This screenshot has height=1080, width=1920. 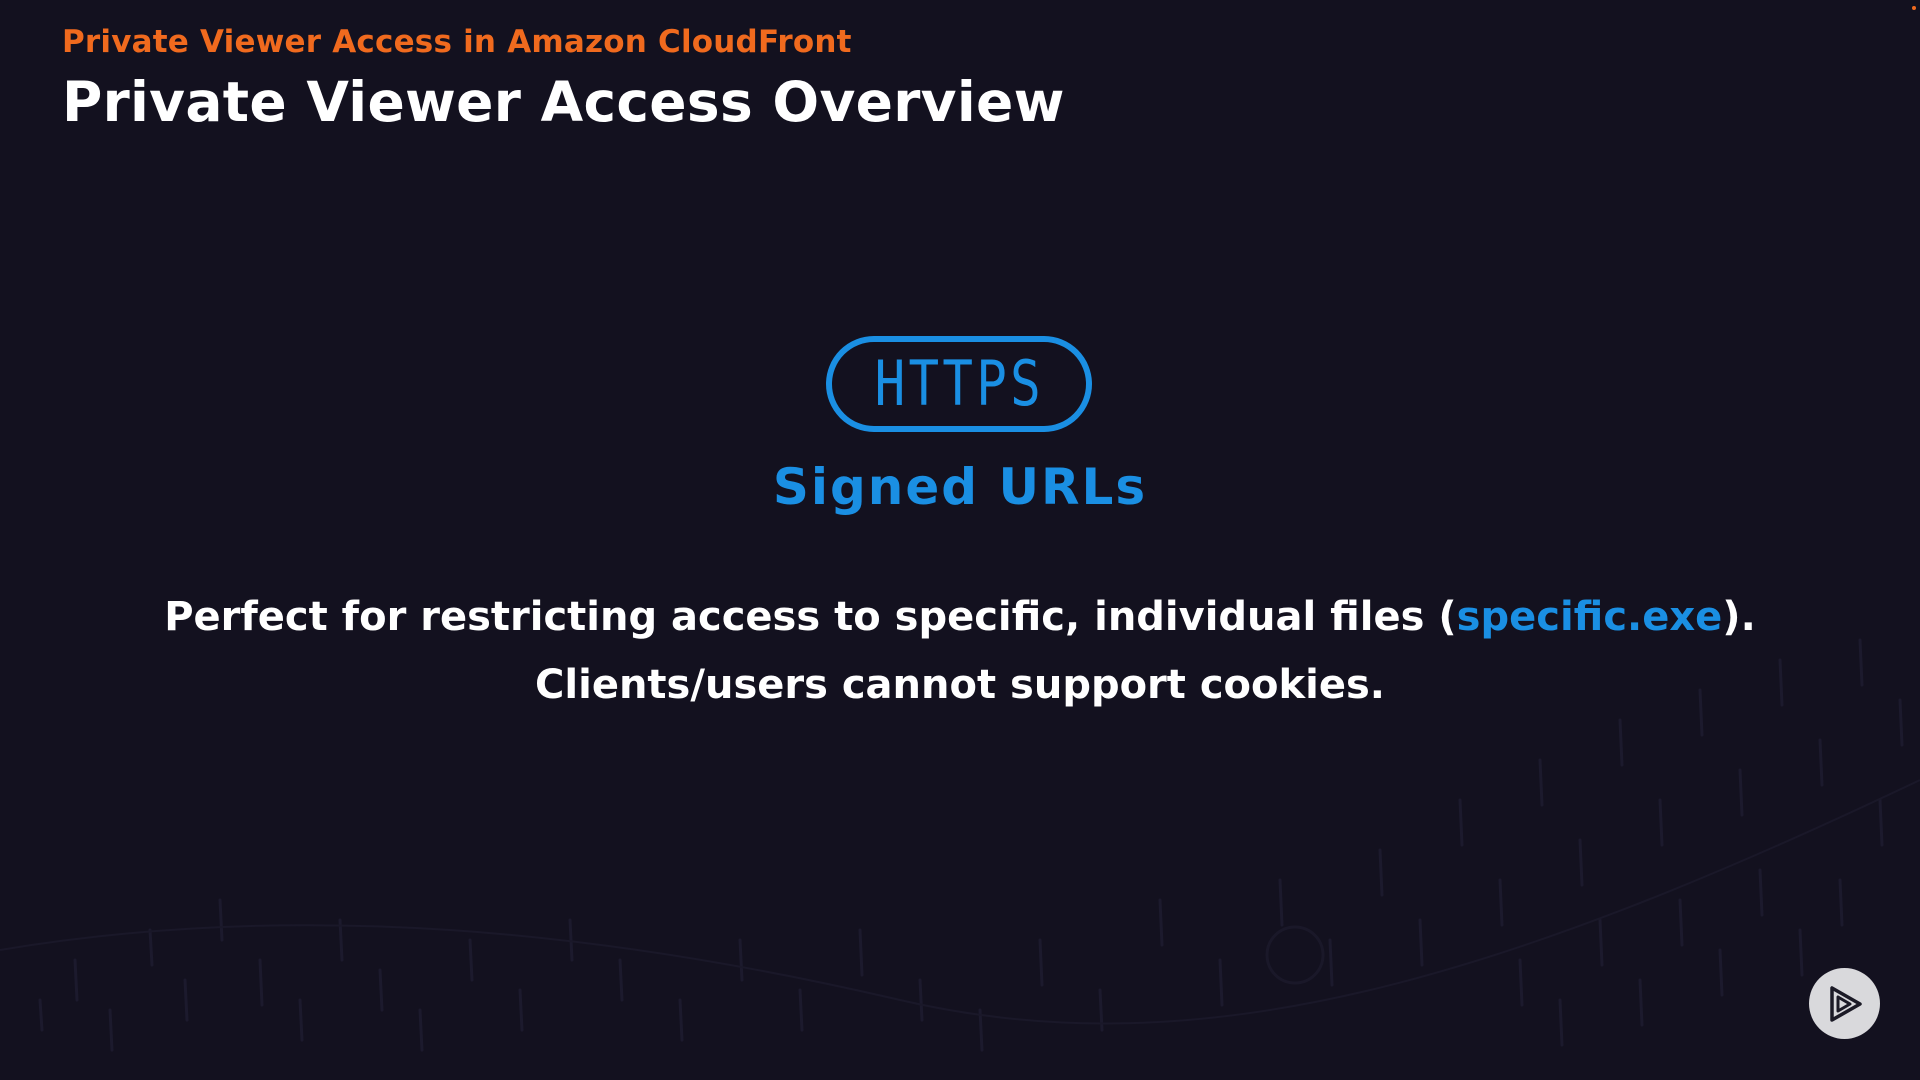 I want to click on play-button, so click(x=1844, y=1003).